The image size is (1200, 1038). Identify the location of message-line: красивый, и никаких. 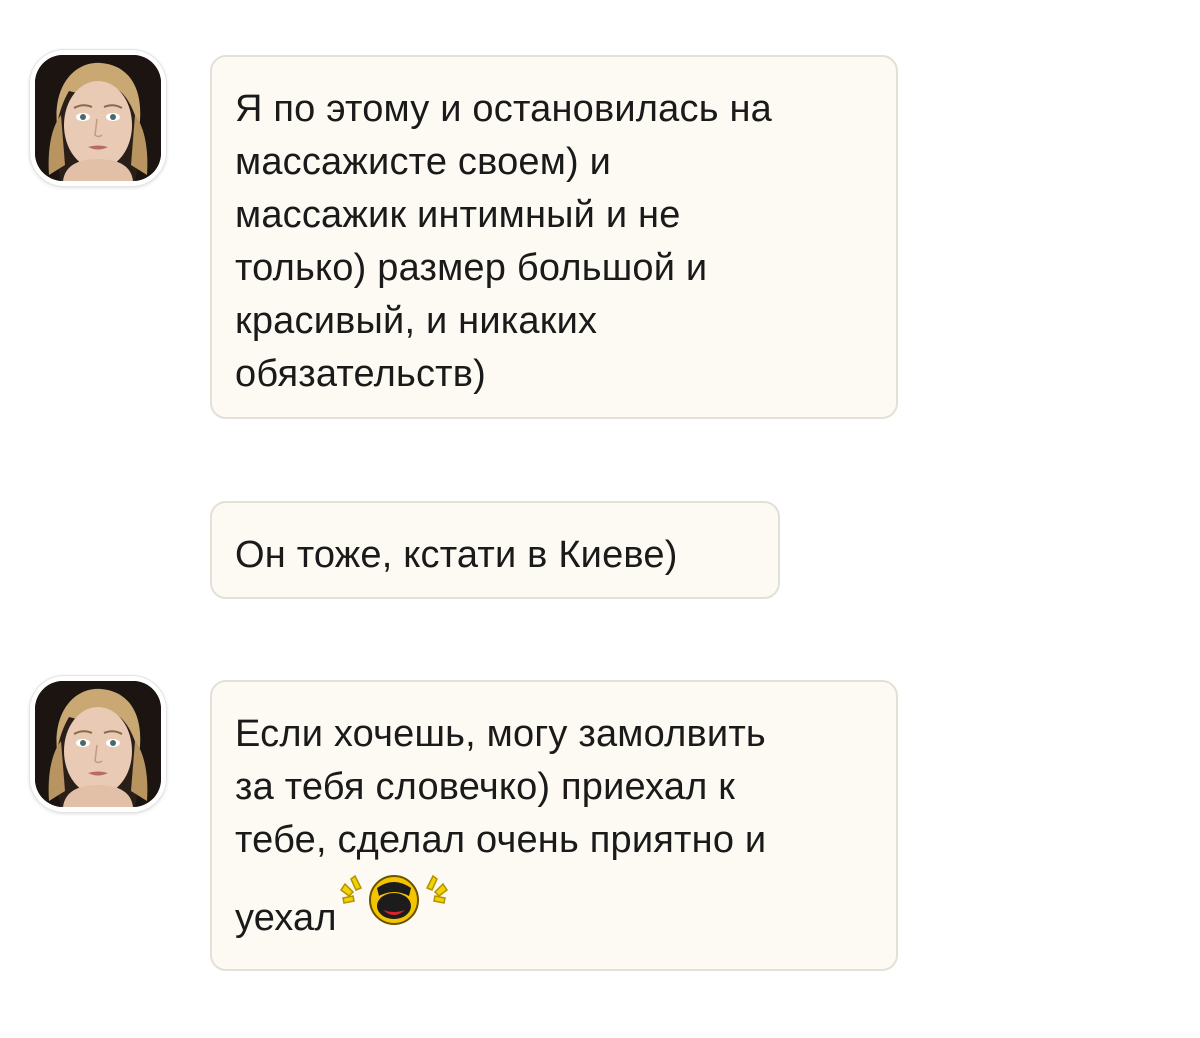
(416, 321).